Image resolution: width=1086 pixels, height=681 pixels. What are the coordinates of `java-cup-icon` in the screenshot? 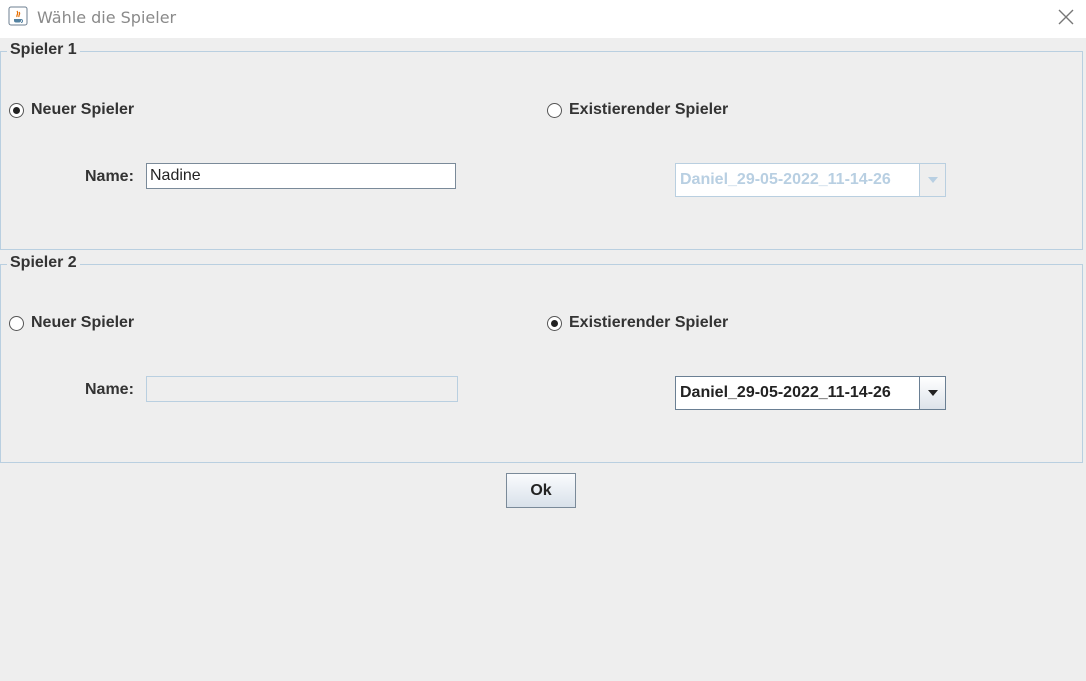 It's located at (18, 16).